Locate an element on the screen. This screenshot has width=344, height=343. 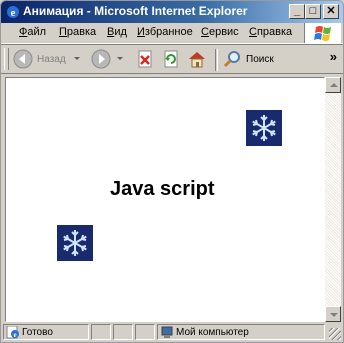
ie-icon: e is located at coordinates (13, 12).